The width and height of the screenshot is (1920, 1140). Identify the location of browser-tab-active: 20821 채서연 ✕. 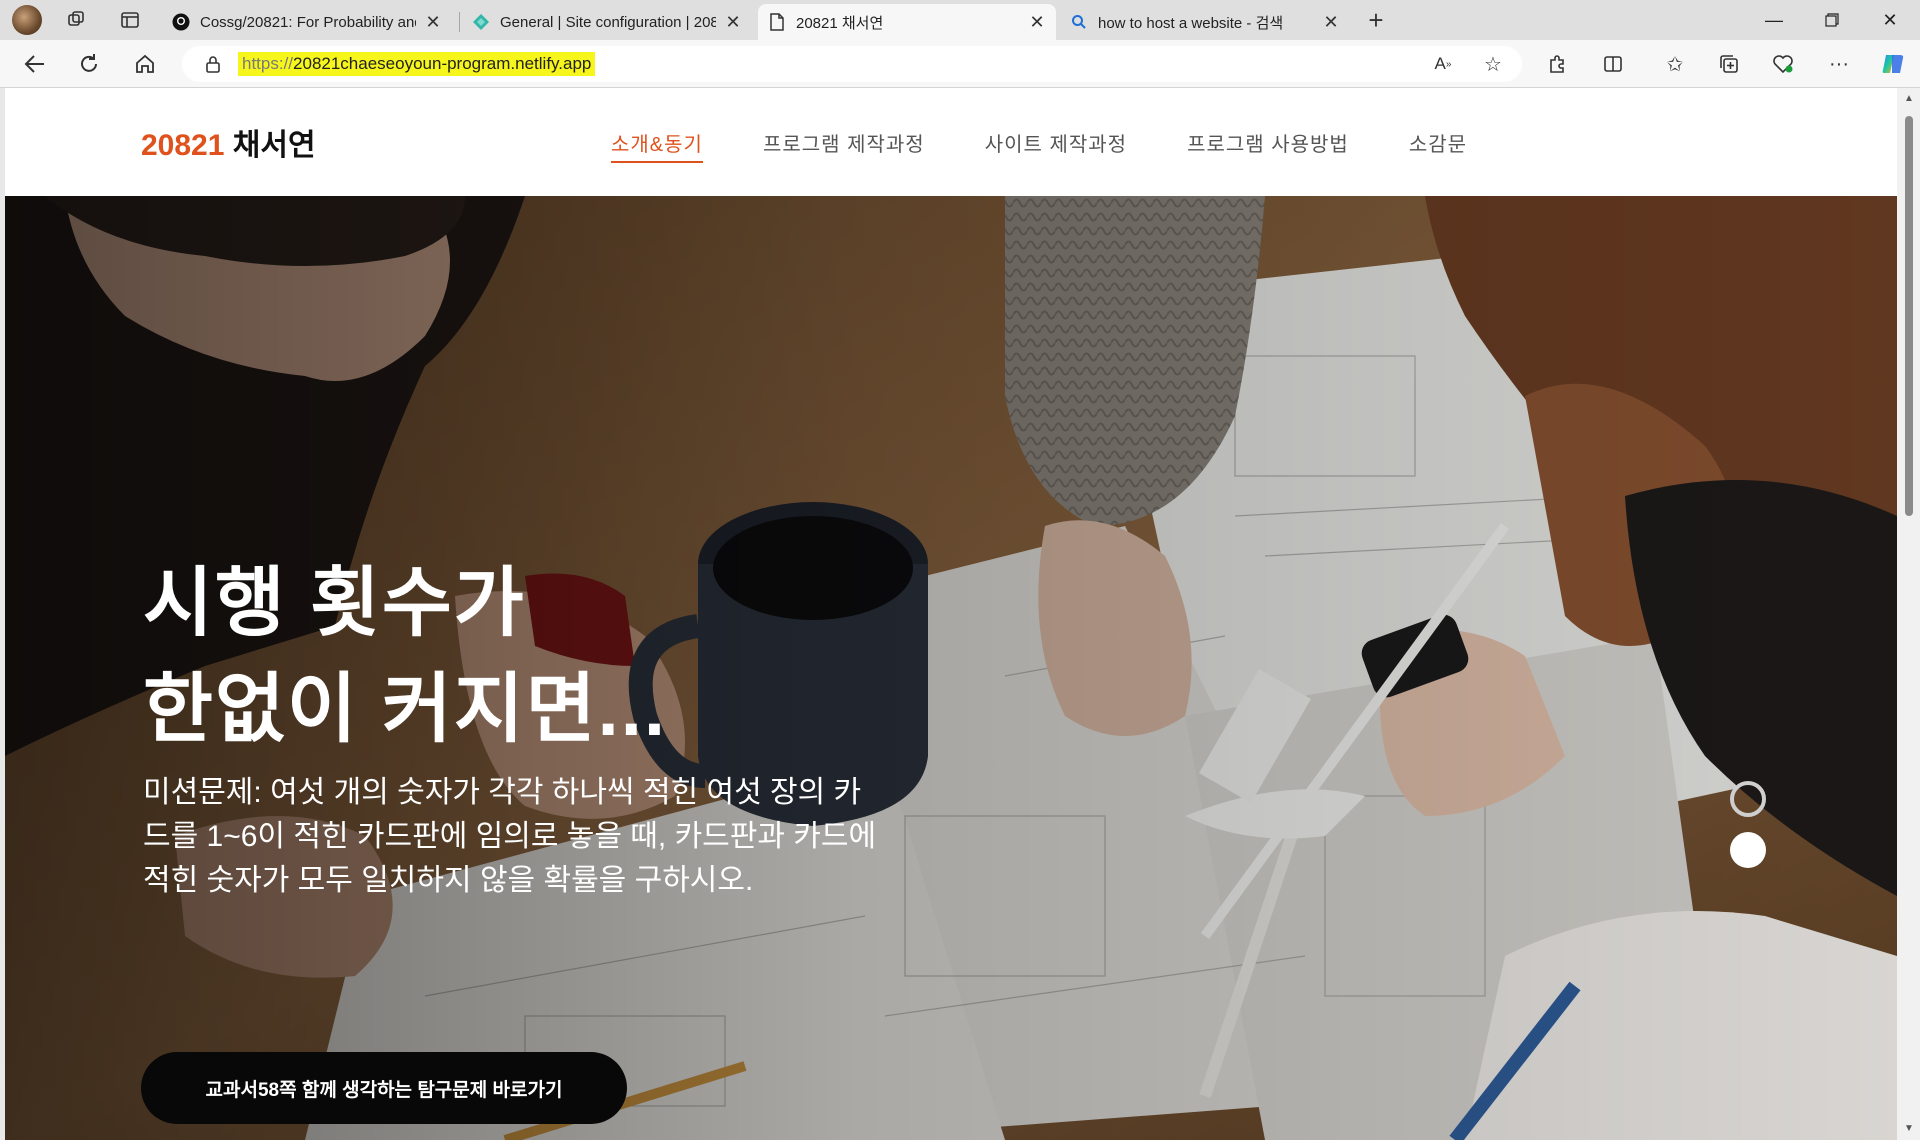
(907, 22).